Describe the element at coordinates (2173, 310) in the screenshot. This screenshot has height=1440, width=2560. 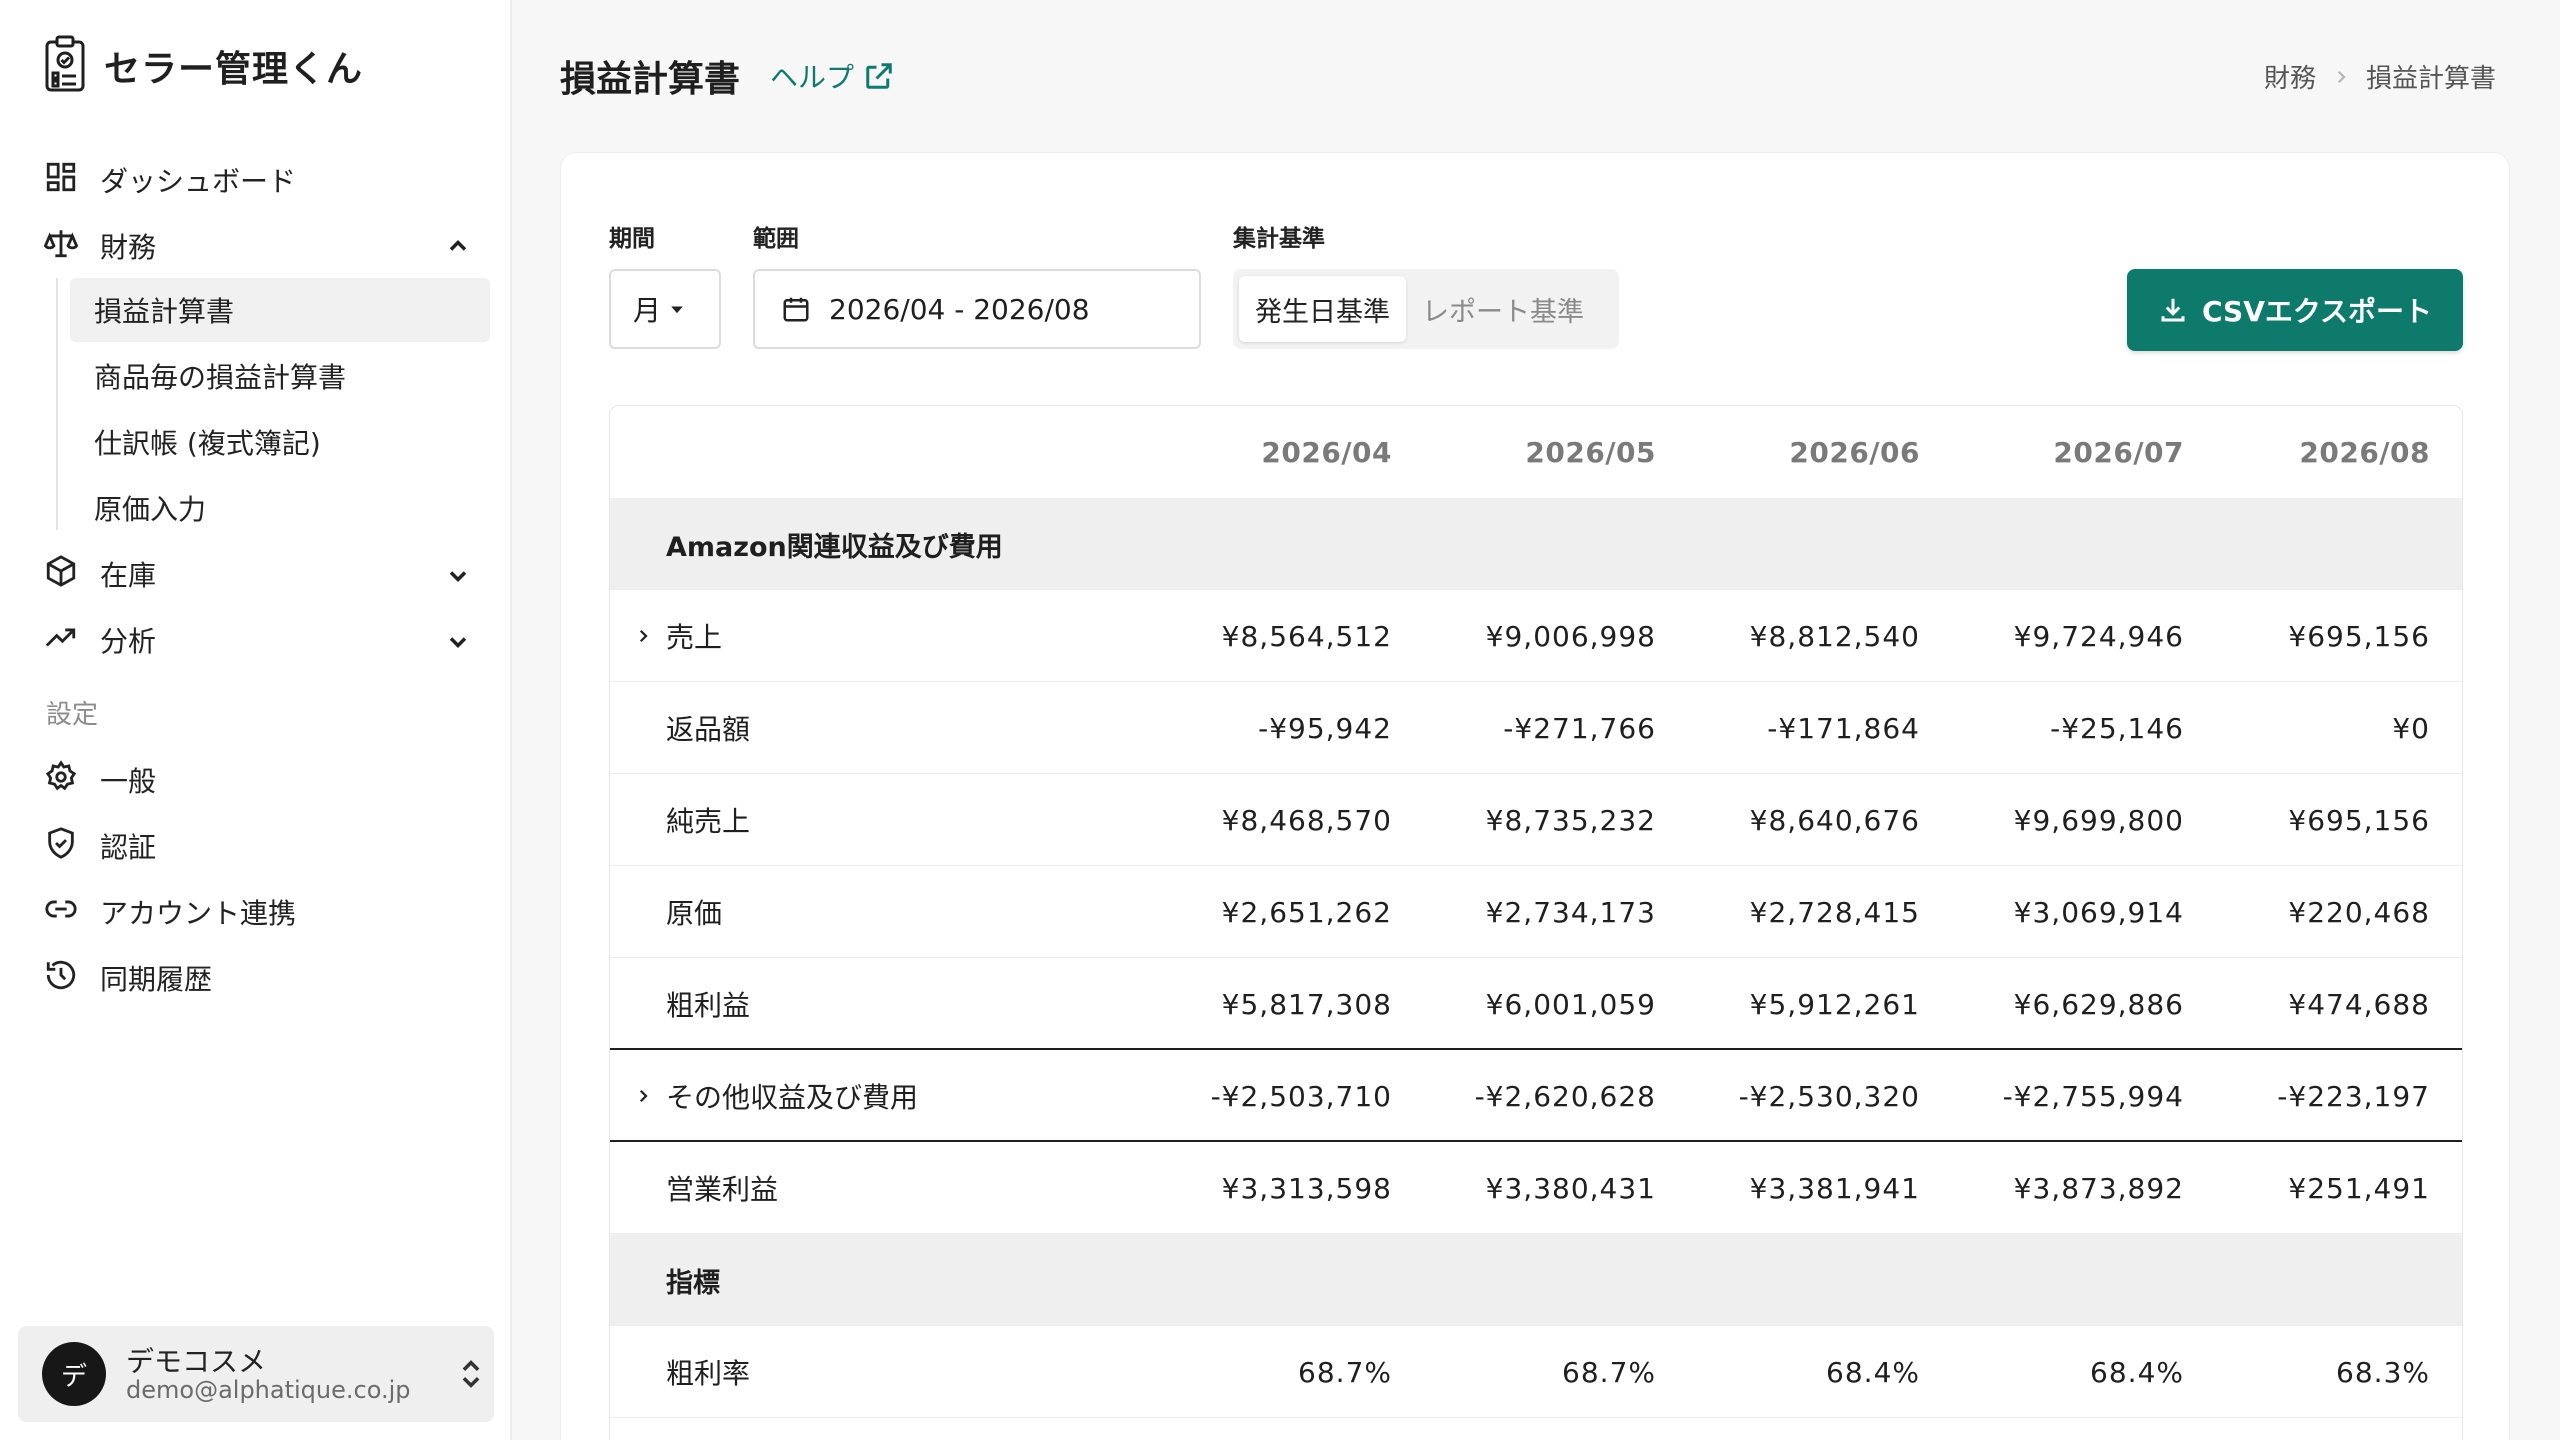
I see `download-icon` at that location.